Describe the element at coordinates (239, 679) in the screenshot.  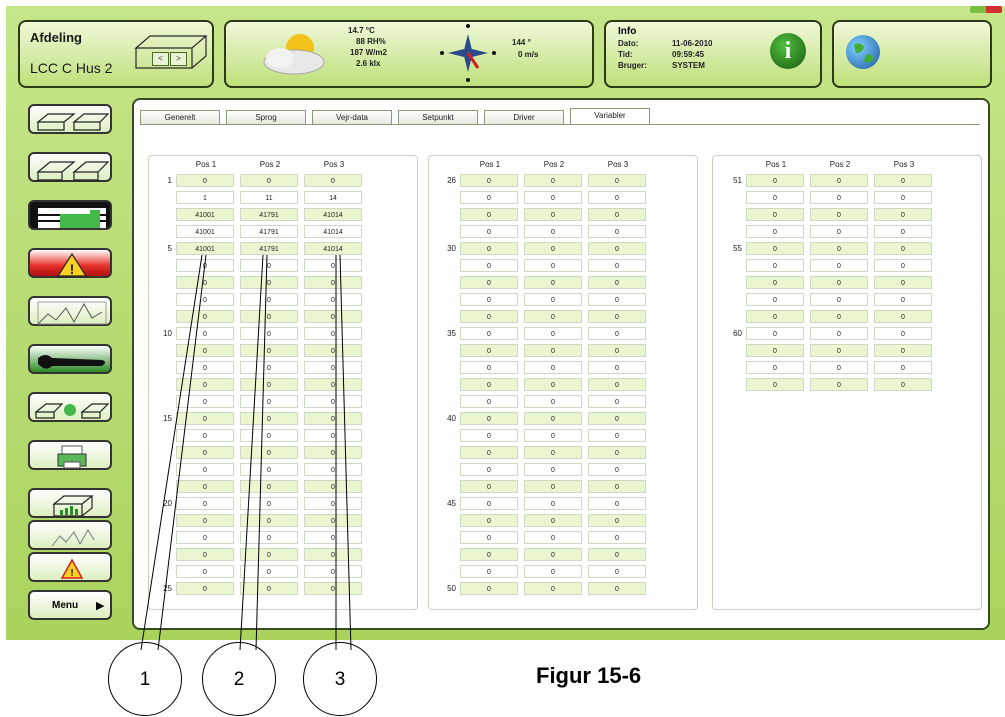
I see `callout-2: 2` at that location.